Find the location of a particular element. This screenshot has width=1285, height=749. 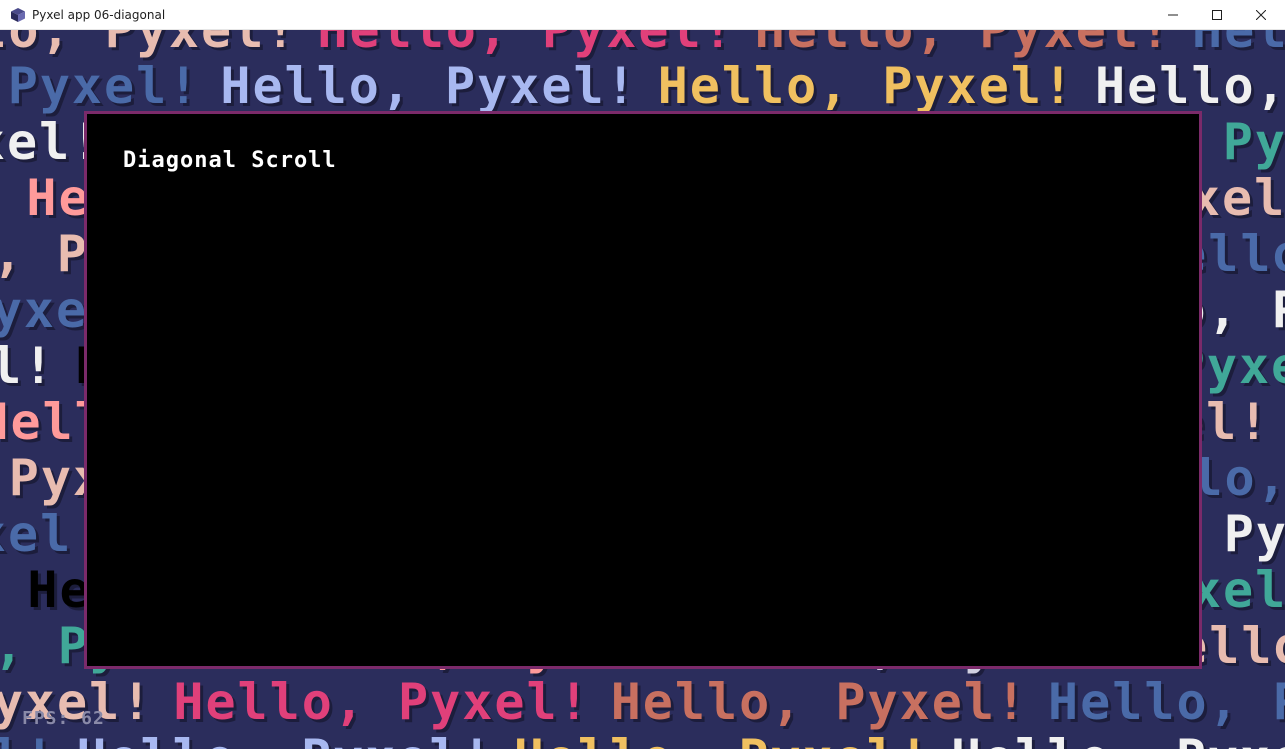

minimize-button is located at coordinates (1173, 14).